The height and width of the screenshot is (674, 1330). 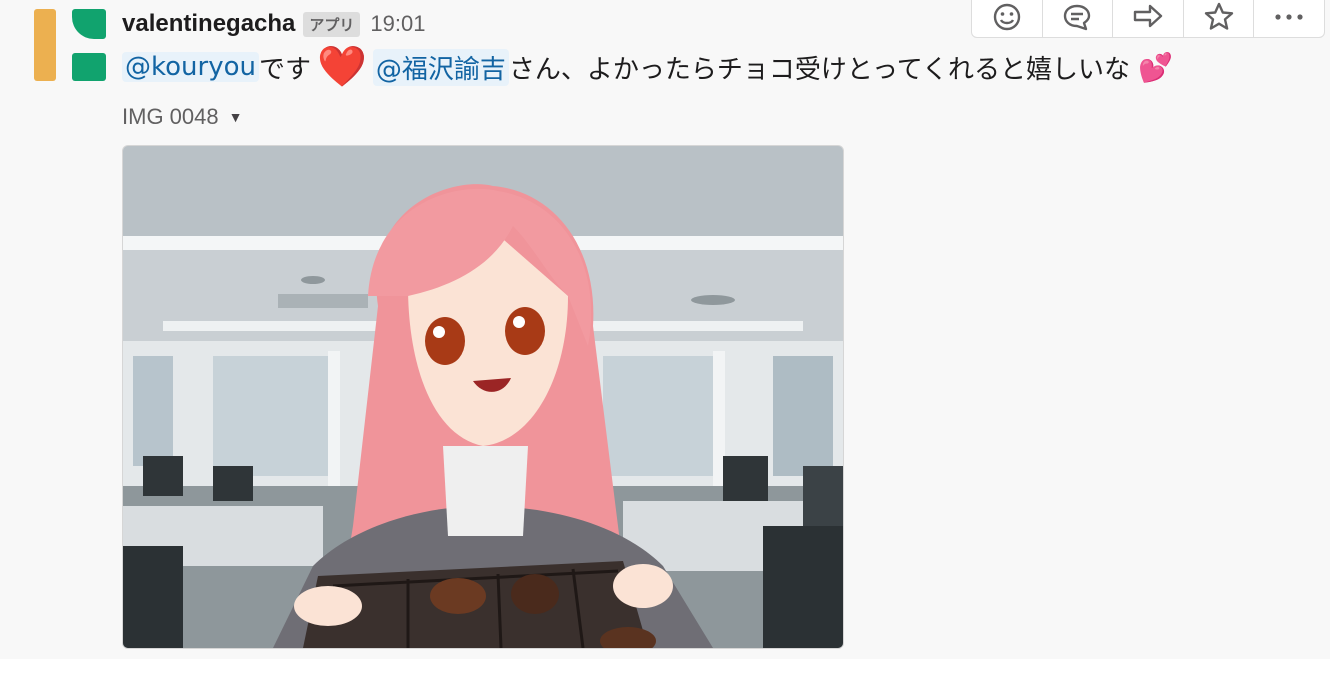 I want to click on message-header: valentinegacha アプリ 19:01, so click(x=273, y=24).